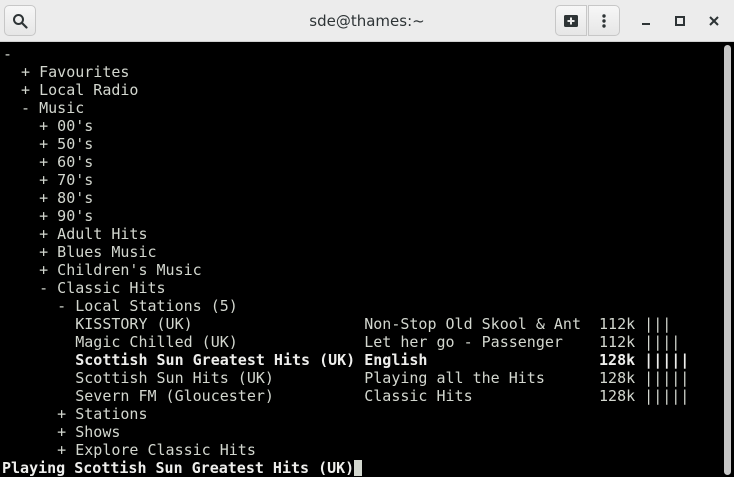 The image size is (734, 477). What do you see at coordinates (48, 126) in the screenshot?
I see `tree-item-00s: + 00's` at bounding box center [48, 126].